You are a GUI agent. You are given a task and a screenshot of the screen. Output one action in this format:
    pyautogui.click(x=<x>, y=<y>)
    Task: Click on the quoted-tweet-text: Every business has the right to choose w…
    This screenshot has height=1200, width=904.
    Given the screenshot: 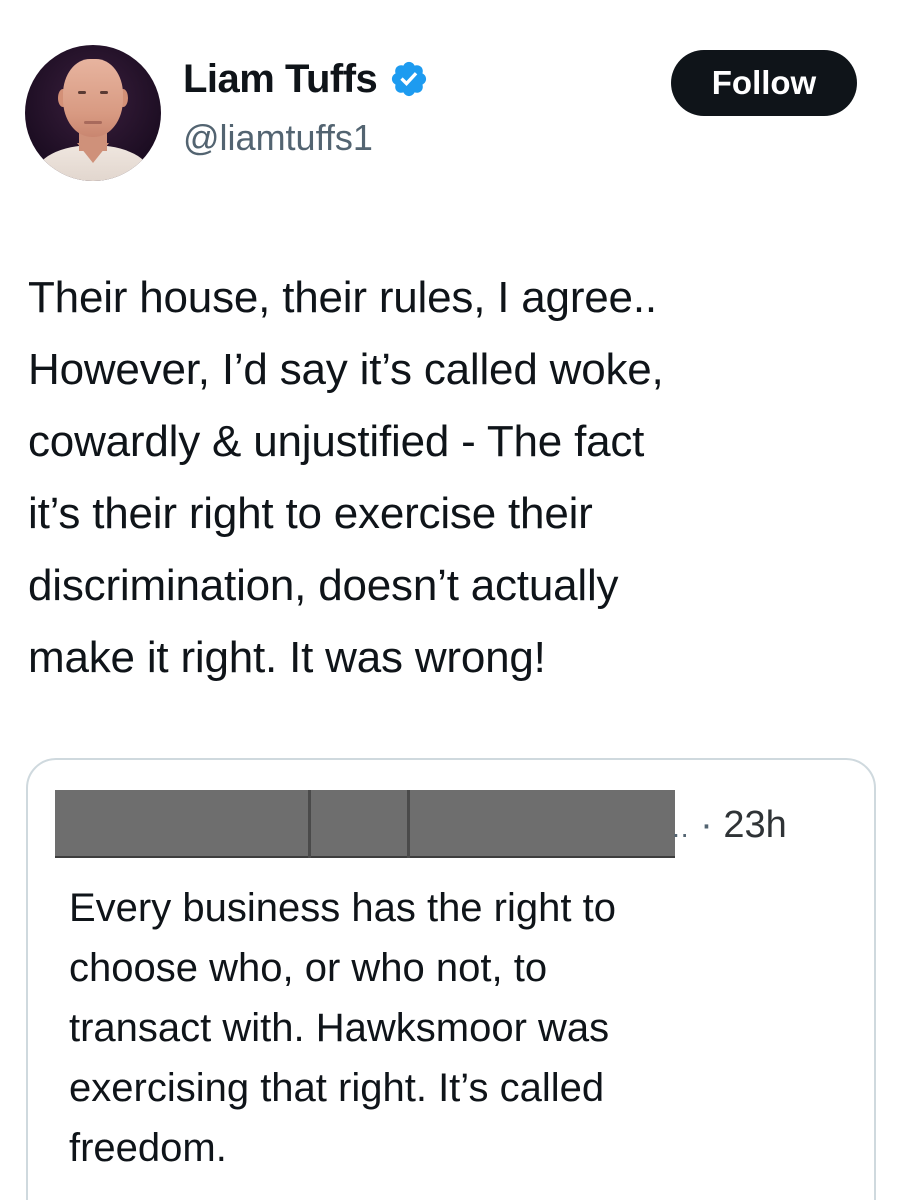 What is the action you would take?
    pyautogui.click(x=342, y=1028)
    